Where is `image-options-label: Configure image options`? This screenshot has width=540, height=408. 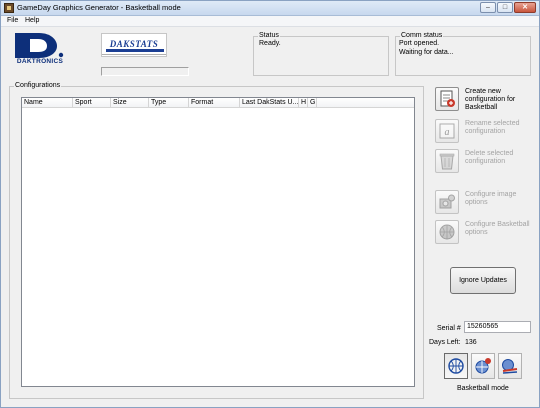 image-options-label: Configure image options is located at coordinates (491, 198).